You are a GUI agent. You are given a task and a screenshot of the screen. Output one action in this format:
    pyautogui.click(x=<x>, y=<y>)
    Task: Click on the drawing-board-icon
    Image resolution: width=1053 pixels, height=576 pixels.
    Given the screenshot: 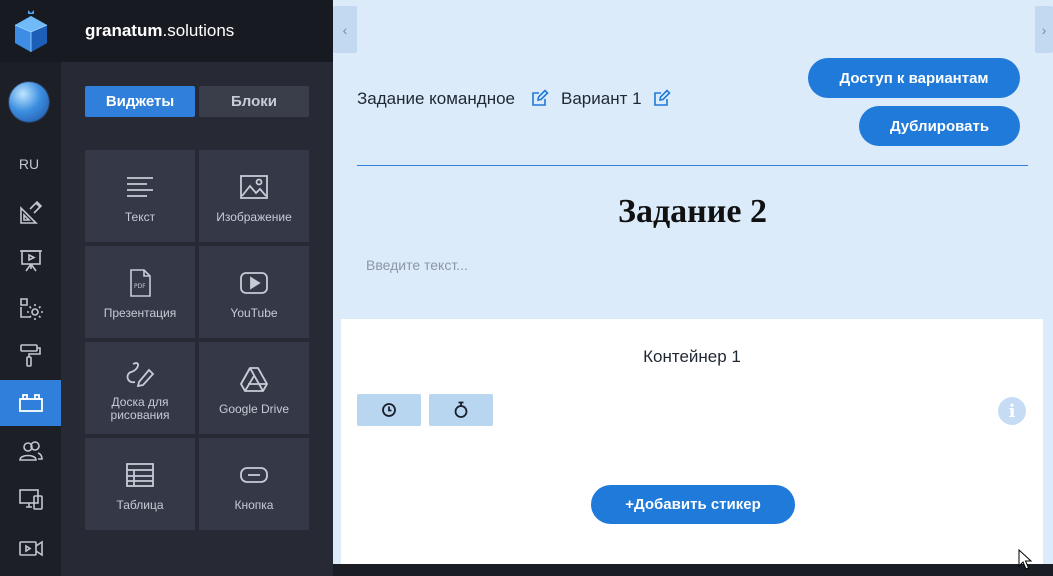 What is the action you would take?
    pyautogui.click(x=140, y=375)
    